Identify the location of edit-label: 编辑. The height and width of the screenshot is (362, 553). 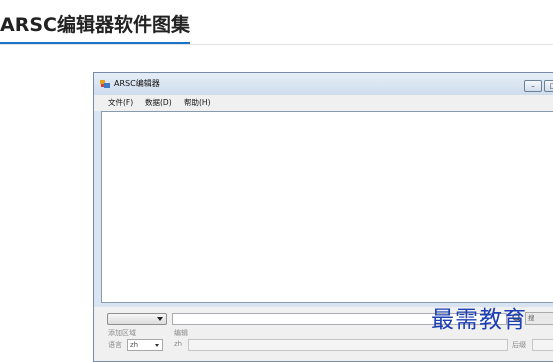
(181, 333).